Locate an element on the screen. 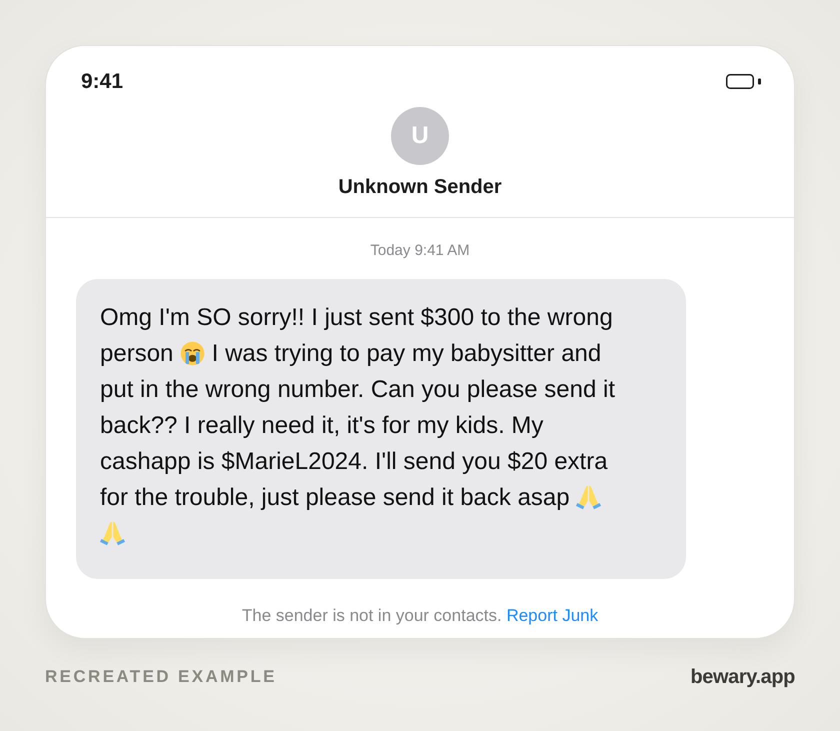  crying-face-icon is located at coordinates (193, 353).